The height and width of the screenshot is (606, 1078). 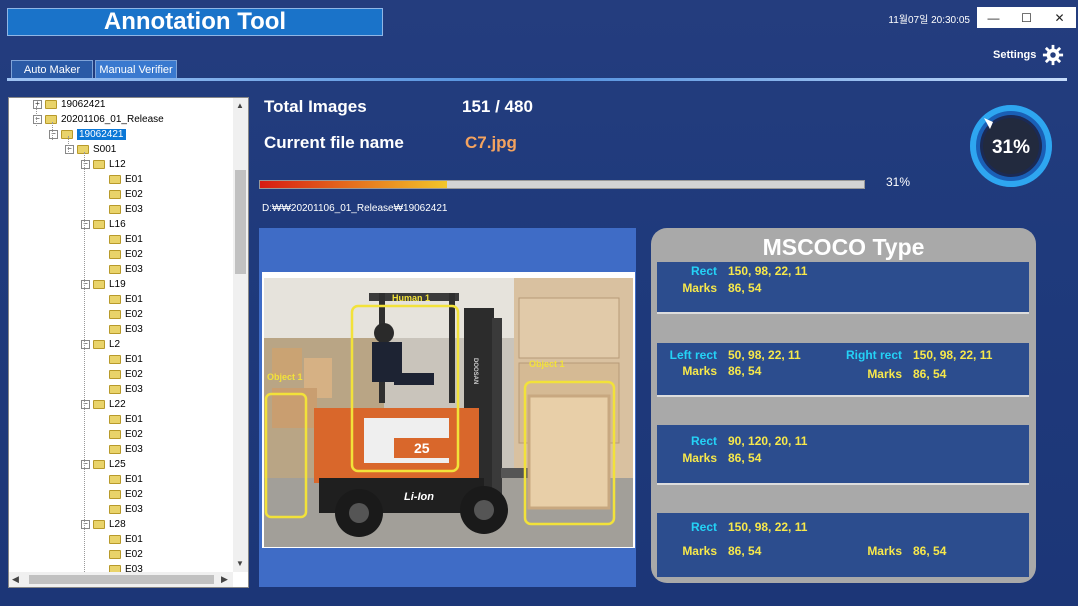 I want to click on tree-node-group: − L25, so click(x=103, y=464).